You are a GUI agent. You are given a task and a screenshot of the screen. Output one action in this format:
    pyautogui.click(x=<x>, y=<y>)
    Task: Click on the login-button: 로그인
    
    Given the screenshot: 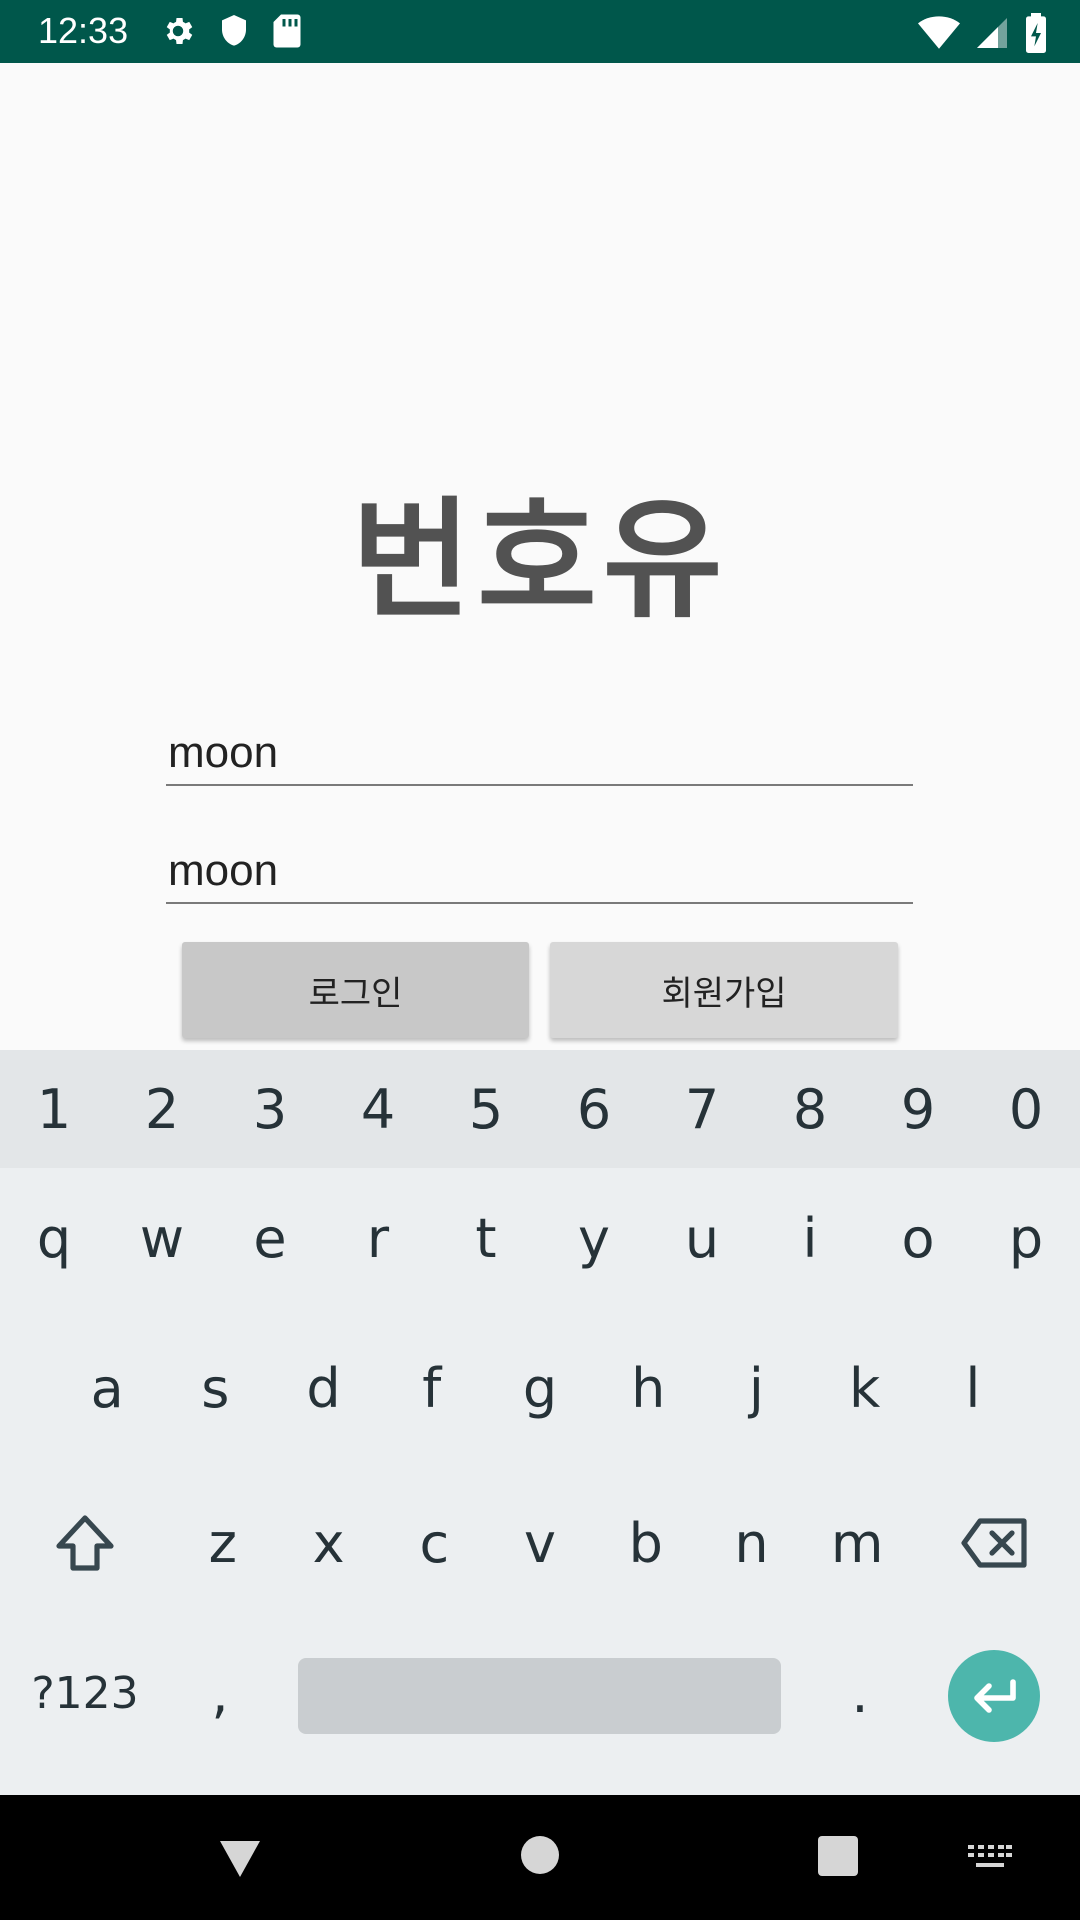 What is the action you would take?
    pyautogui.click(x=355, y=990)
    